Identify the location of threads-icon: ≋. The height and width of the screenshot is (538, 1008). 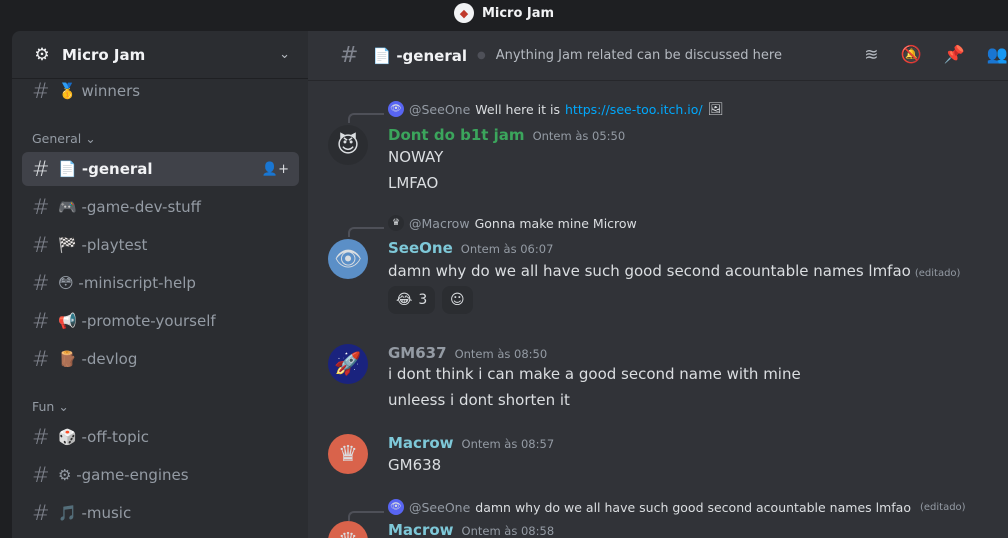
(871, 55).